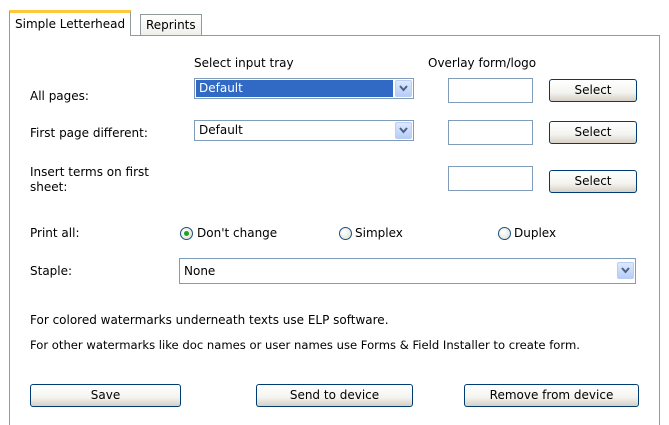 The width and height of the screenshot is (669, 425). Describe the element at coordinates (89, 133) in the screenshot. I see `first-page-label: First page different:` at that location.